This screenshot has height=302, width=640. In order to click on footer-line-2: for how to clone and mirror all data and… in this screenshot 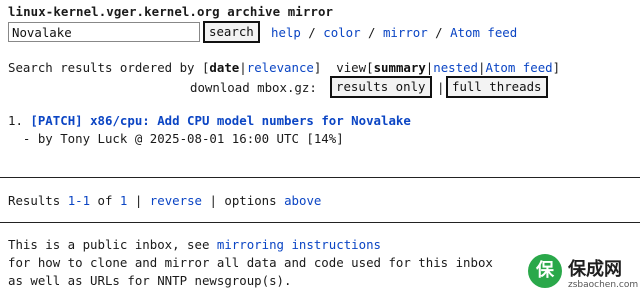, I will do `click(250, 262)`.